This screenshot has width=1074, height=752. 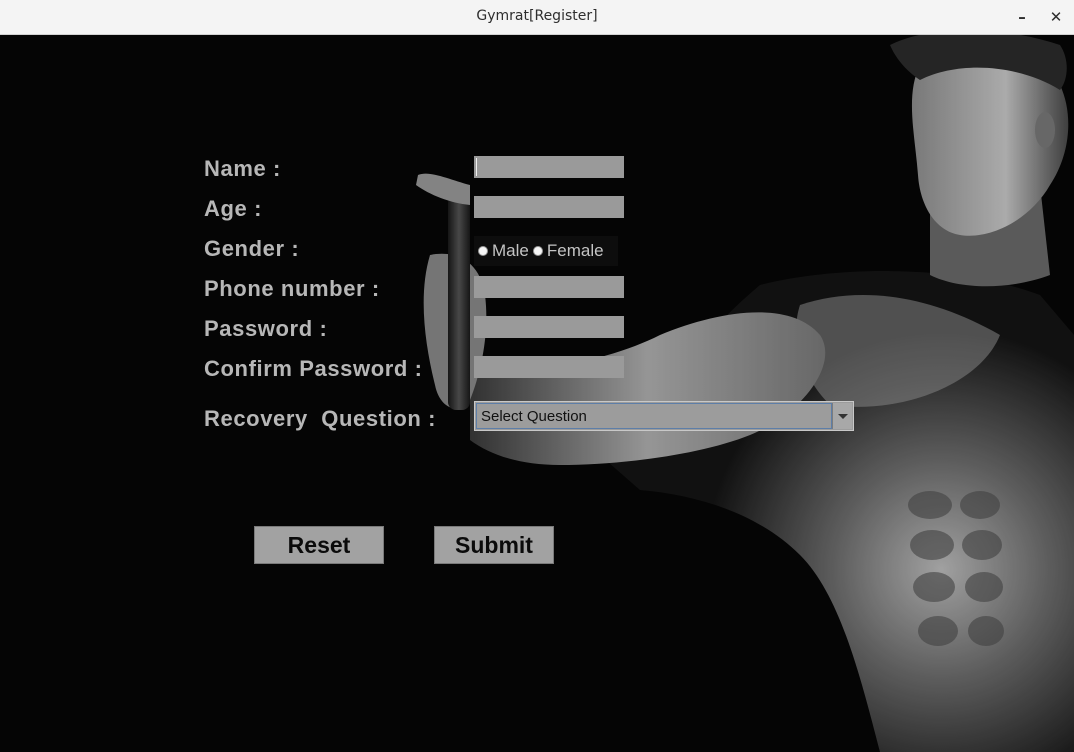 What do you see at coordinates (494, 545) in the screenshot?
I see `submit-button: Submit` at bounding box center [494, 545].